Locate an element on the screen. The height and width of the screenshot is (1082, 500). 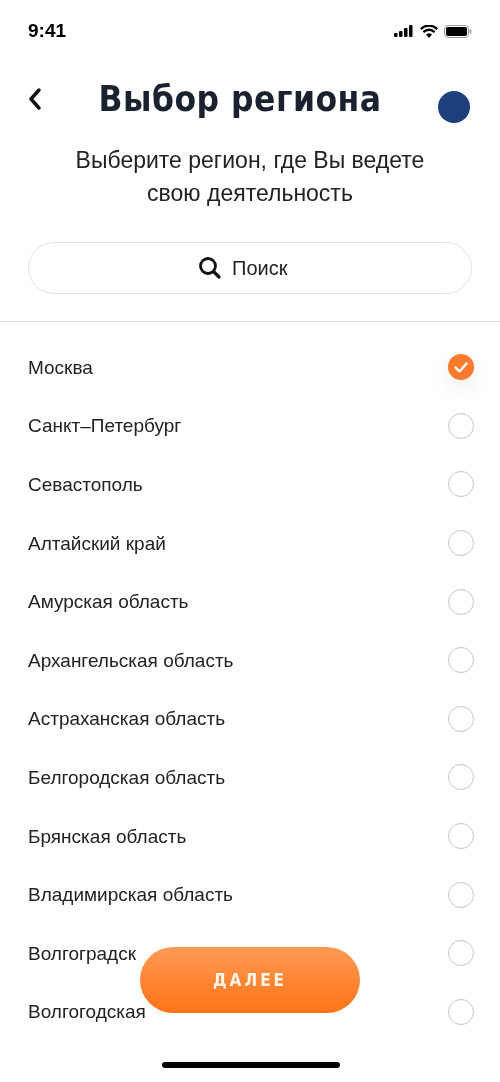
wifi-icon is located at coordinates (429, 31).